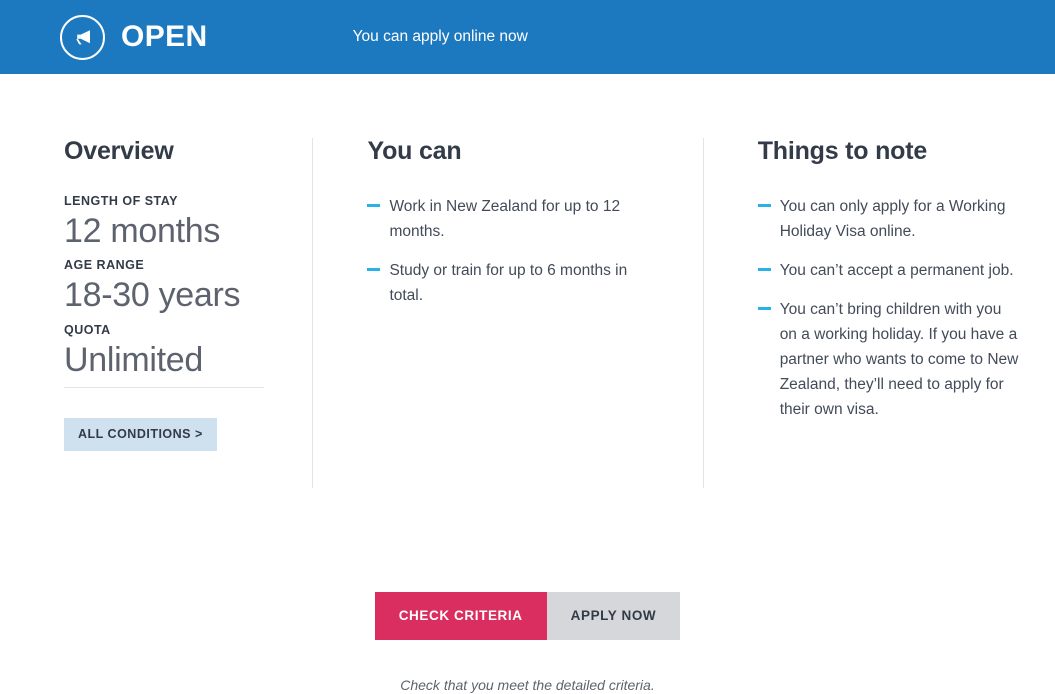 Image resolution: width=1055 pixels, height=694 pixels. Describe the element at coordinates (140, 434) in the screenshot. I see `all-conditions-button: ALL CONDITIONS >` at that location.